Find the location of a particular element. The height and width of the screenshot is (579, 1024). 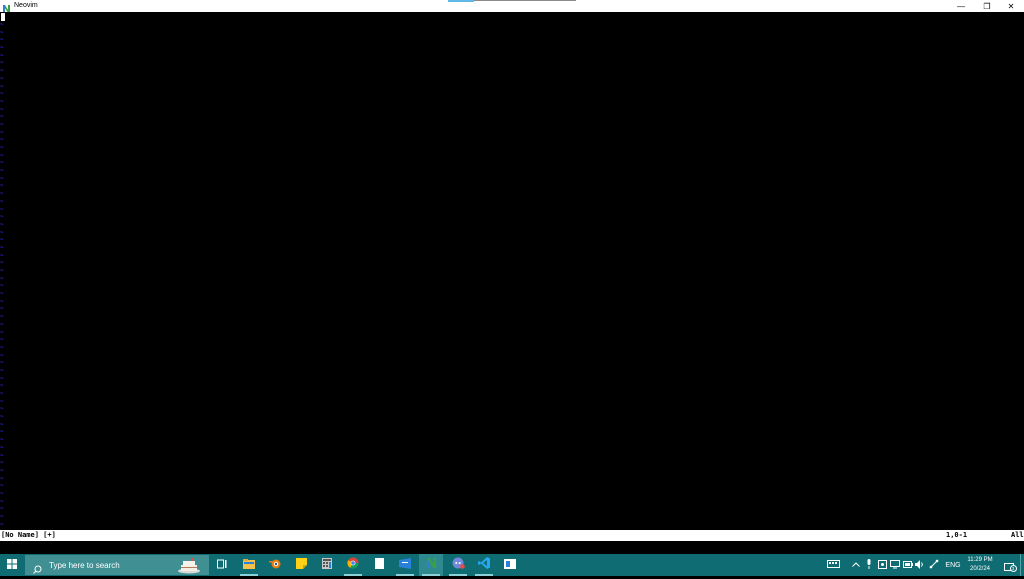

scroll-percent: All is located at coordinates (1017, 535).